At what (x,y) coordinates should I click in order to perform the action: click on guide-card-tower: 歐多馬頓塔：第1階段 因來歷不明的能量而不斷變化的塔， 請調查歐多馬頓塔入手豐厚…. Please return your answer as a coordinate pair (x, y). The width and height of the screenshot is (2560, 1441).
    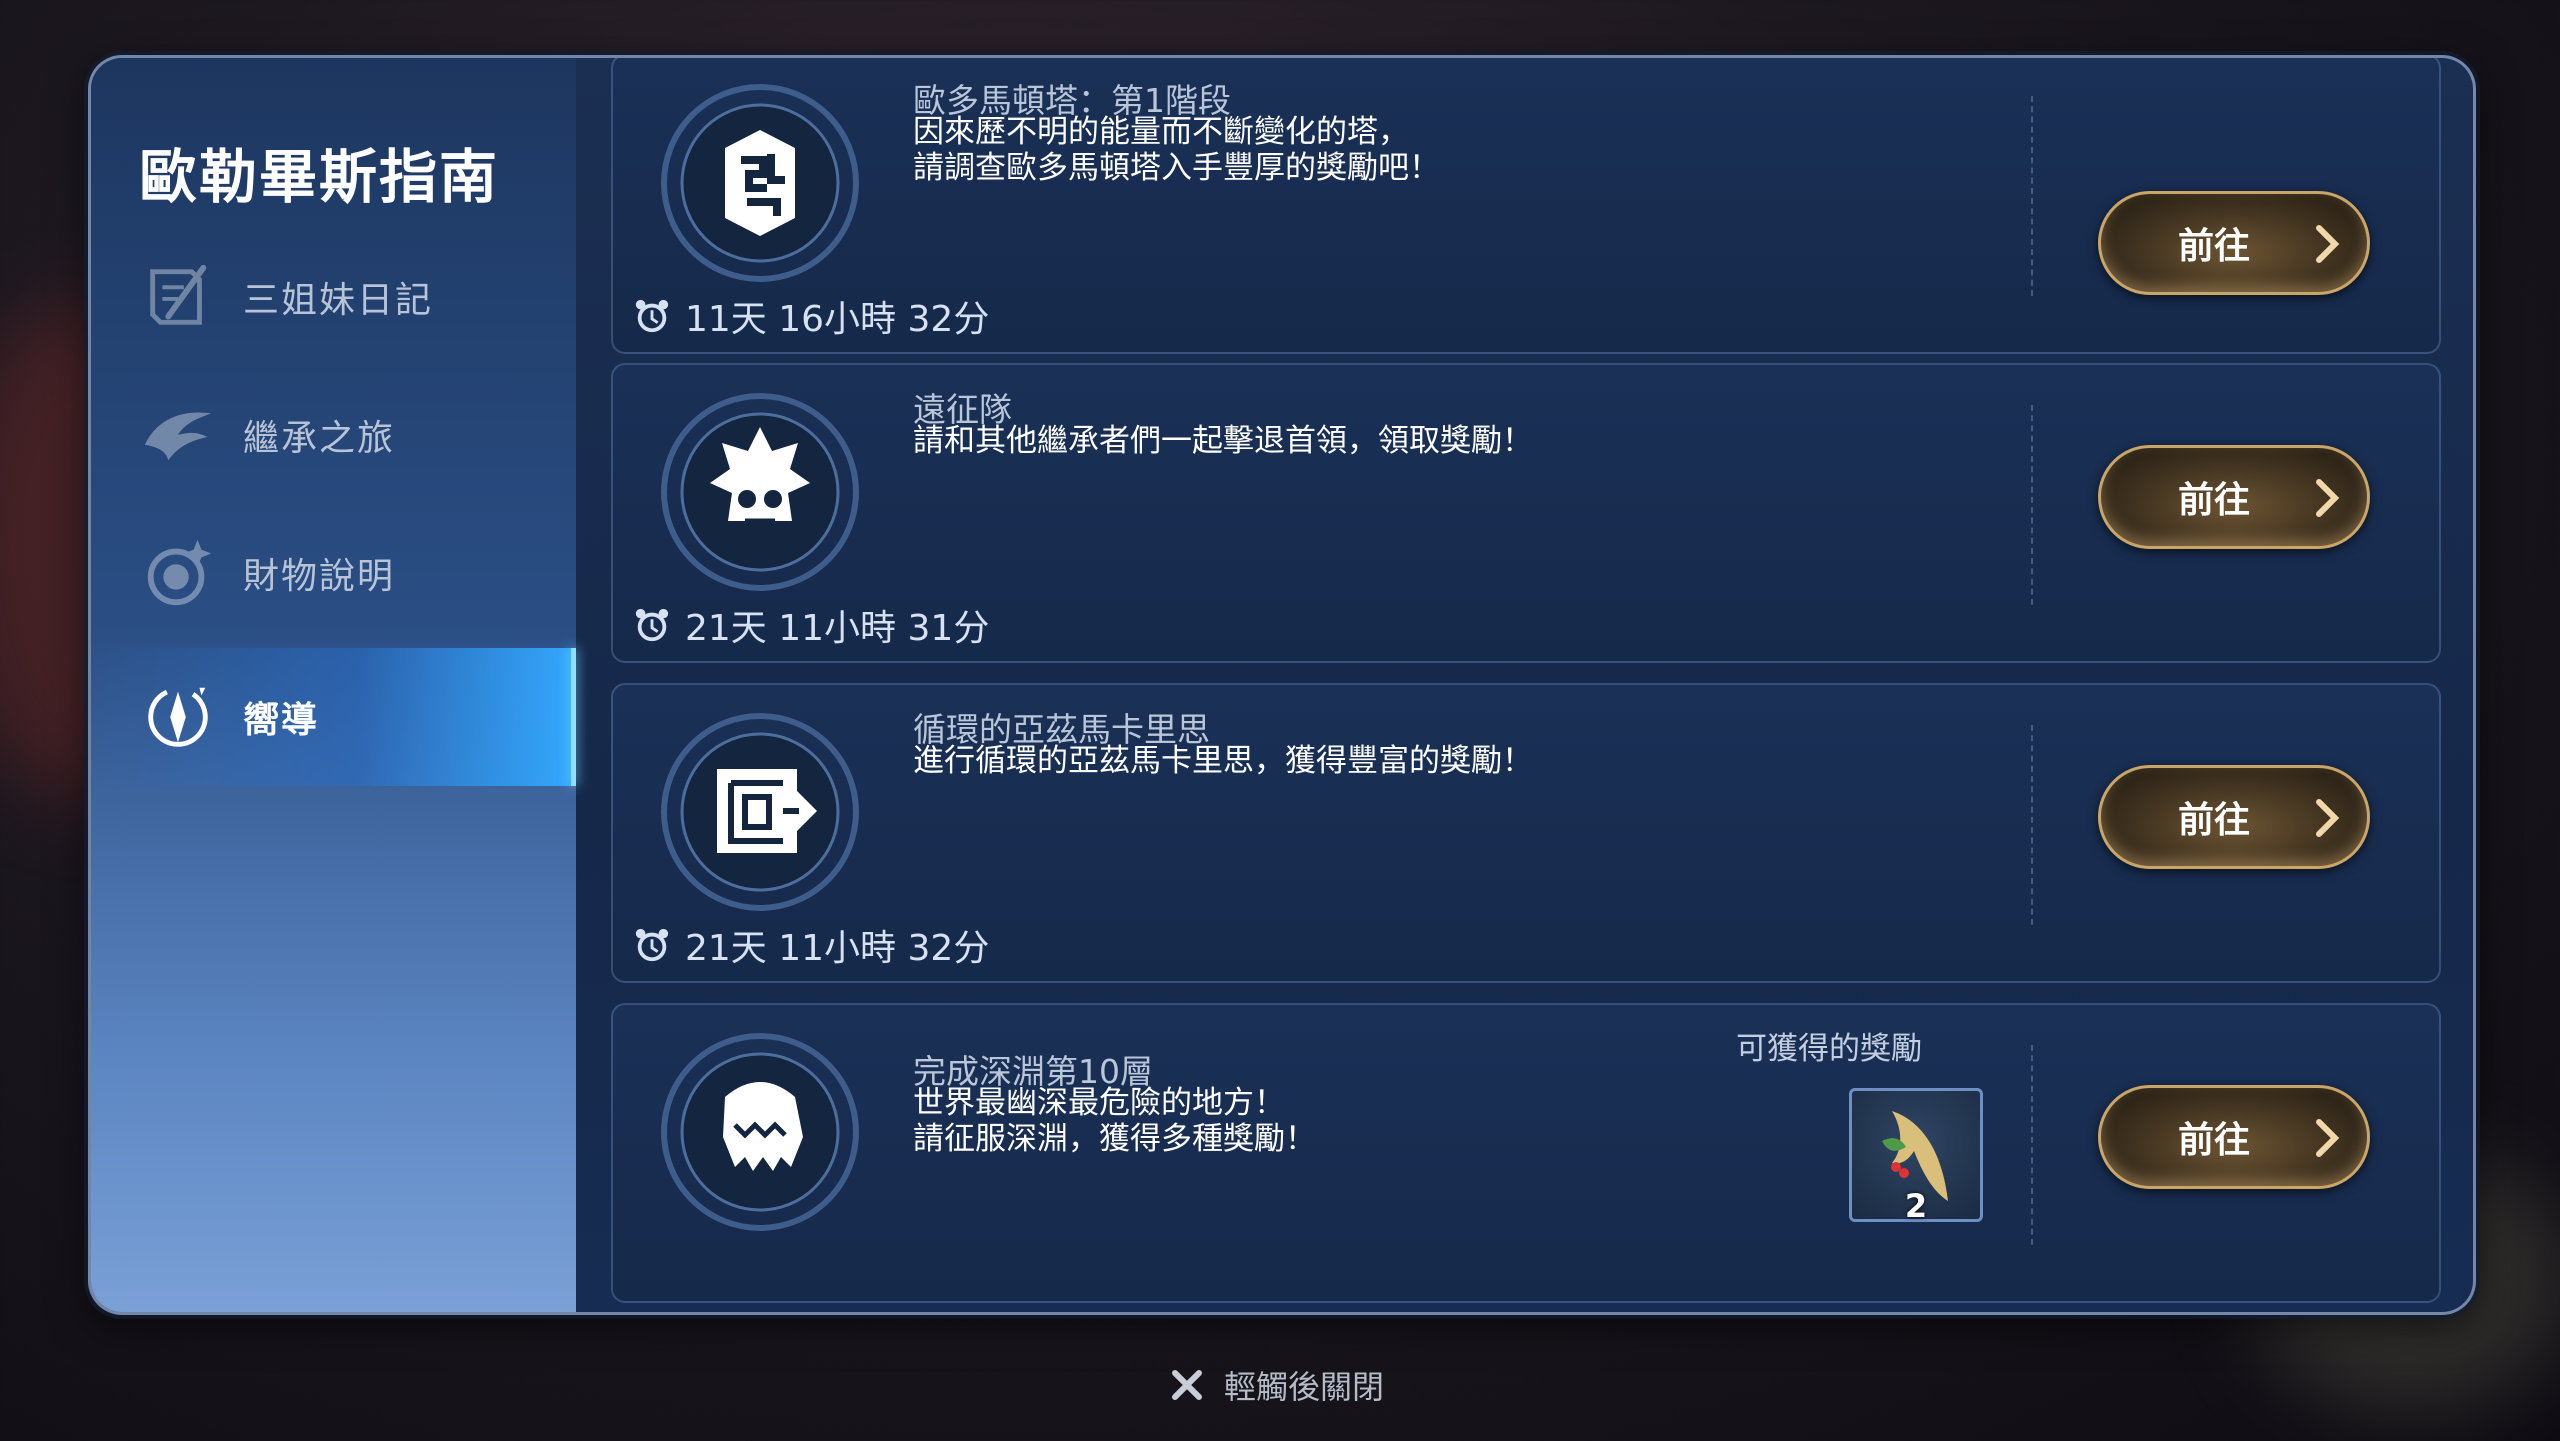
    Looking at the image, I should click on (1526, 206).